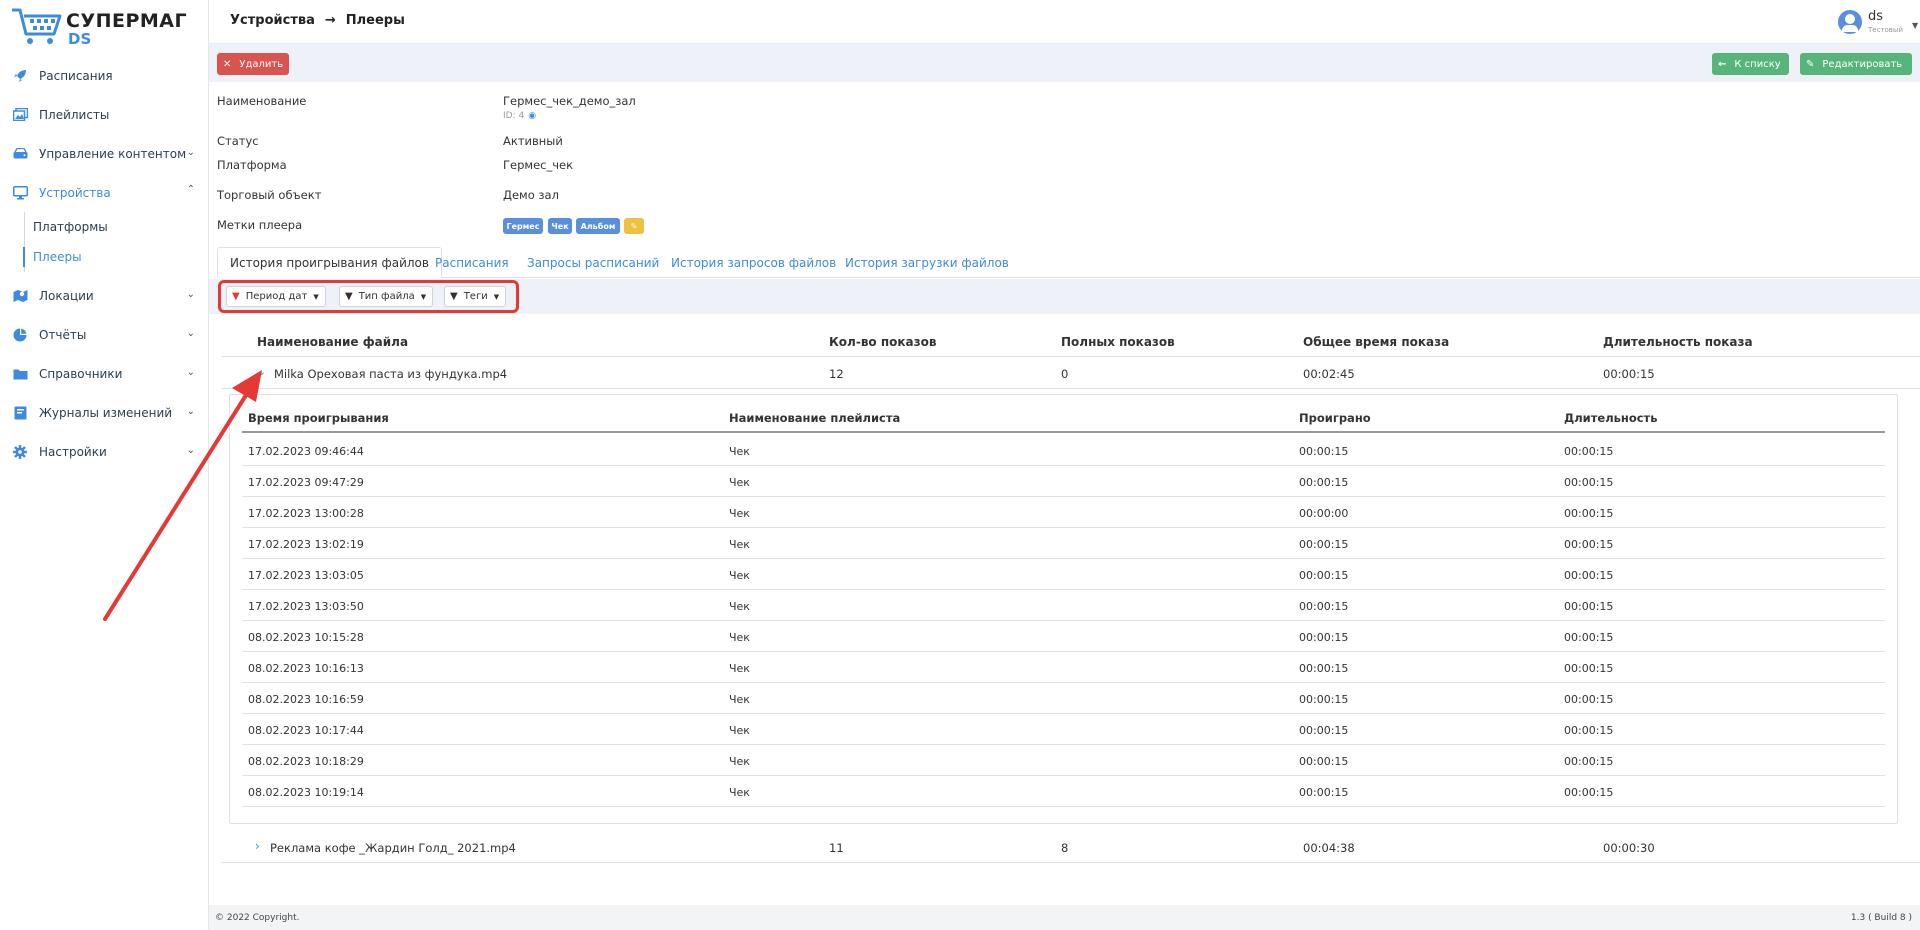 The width and height of the screenshot is (1920, 930). What do you see at coordinates (330, 20) in the screenshot?
I see `arrow-right-icon: →` at bounding box center [330, 20].